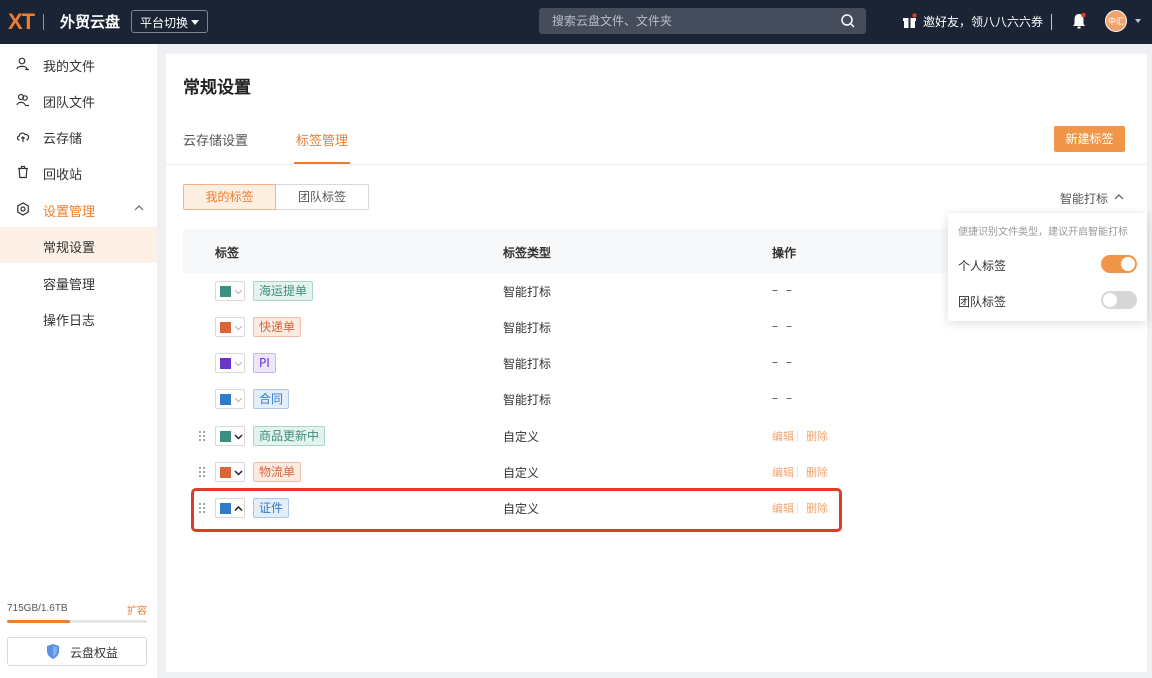 The height and width of the screenshot is (678, 1152). What do you see at coordinates (227, 253) in the screenshot?
I see `column-header-tag: 标签` at bounding box center [227, 253].